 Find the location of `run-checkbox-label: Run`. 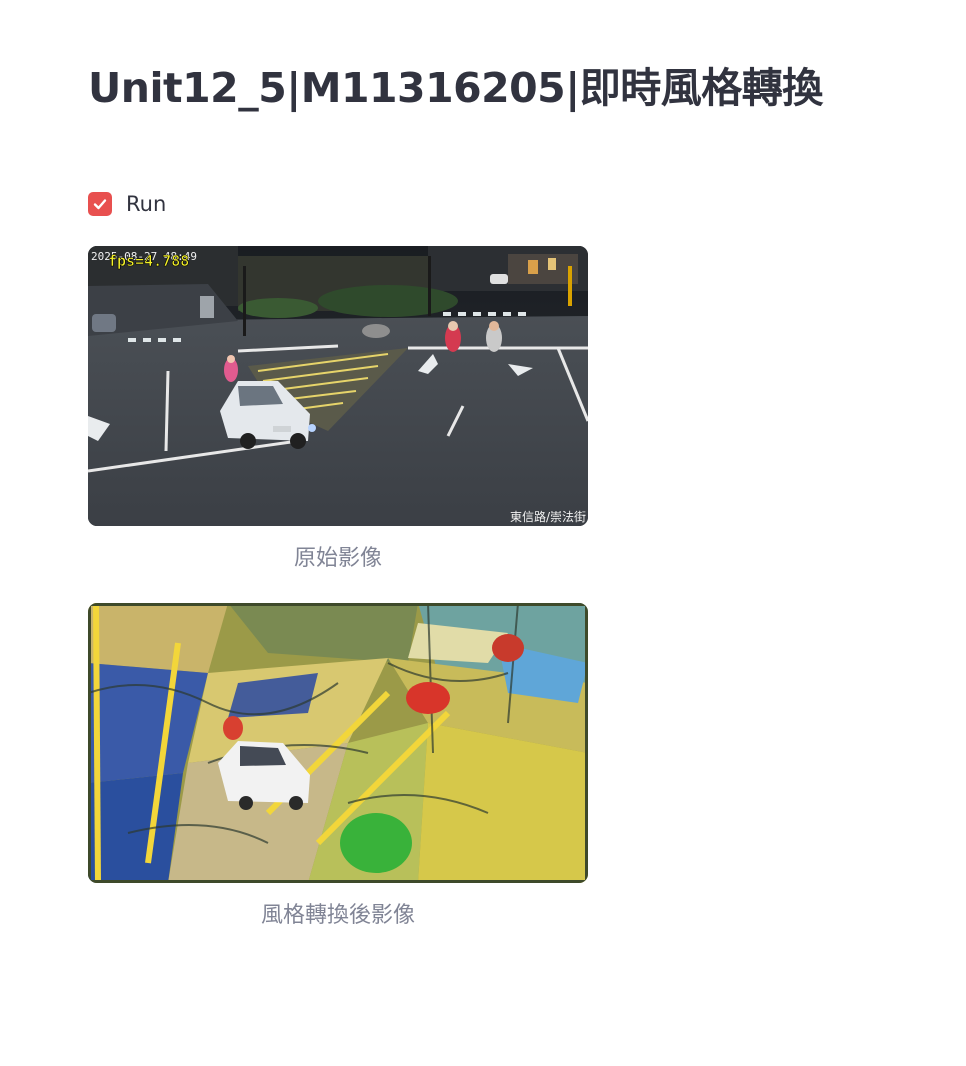

run-checkbox-label: Run is located at coordinates (146, 204).